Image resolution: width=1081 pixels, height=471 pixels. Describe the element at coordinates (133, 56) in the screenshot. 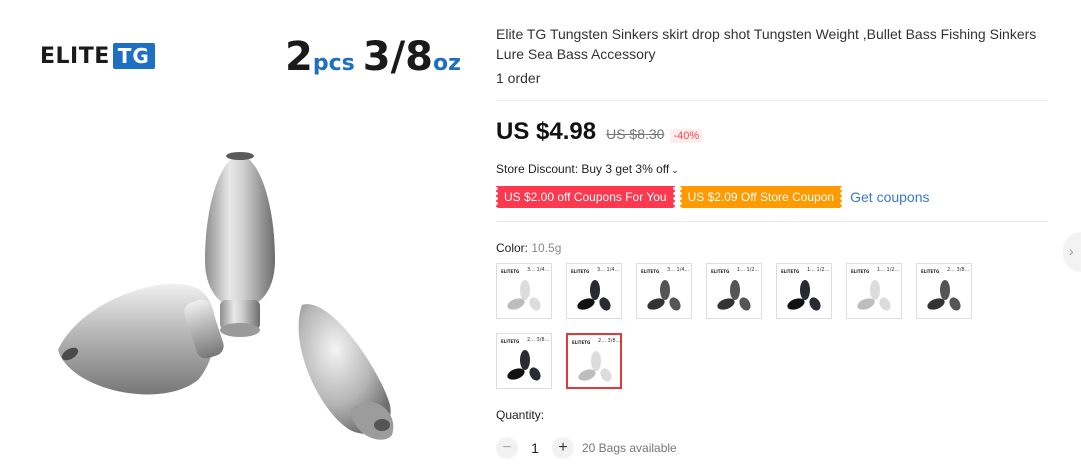

I see `brand-logo-accent: TG` at that location.